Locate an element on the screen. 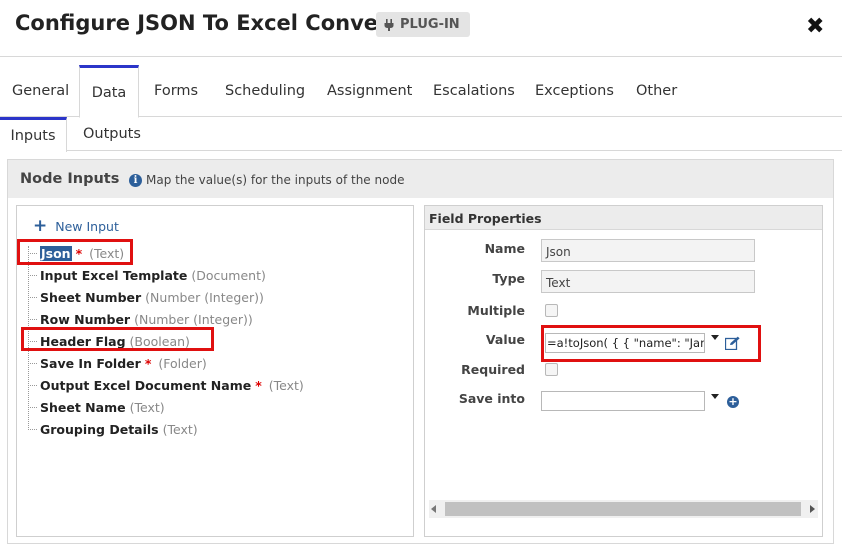 This screenshot has width=842, height=556. tree-node-name: Save In Folder is located at coordinates (90, 363).